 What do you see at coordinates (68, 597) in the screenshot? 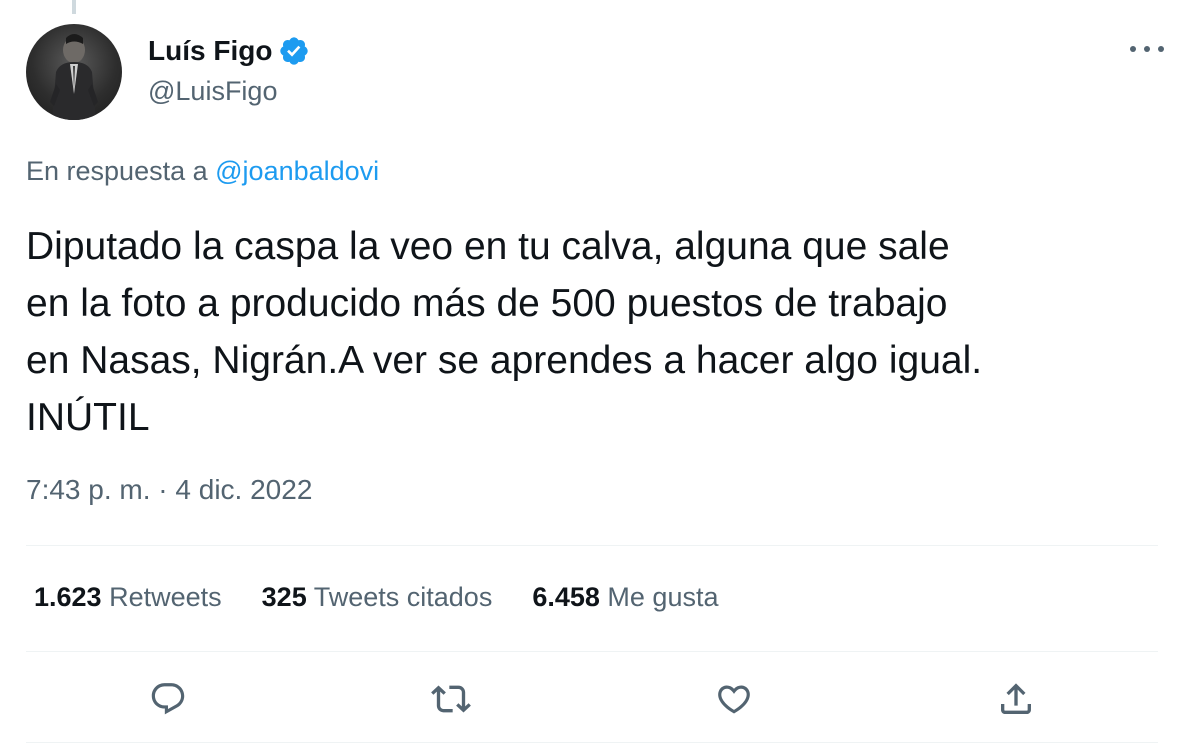
I see `retweets-count: 1.623` at bounding box center [68, 597].